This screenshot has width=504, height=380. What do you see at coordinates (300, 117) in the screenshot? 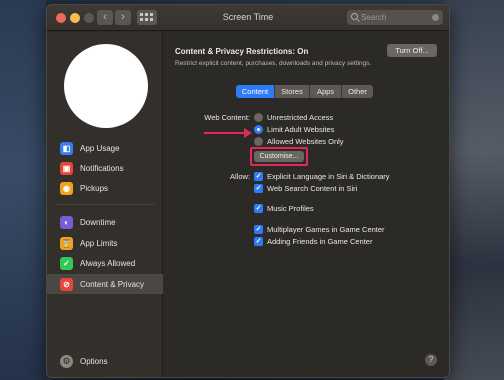
I see `radio-label: Unrestricted Access` at bounding box center [300, 117].